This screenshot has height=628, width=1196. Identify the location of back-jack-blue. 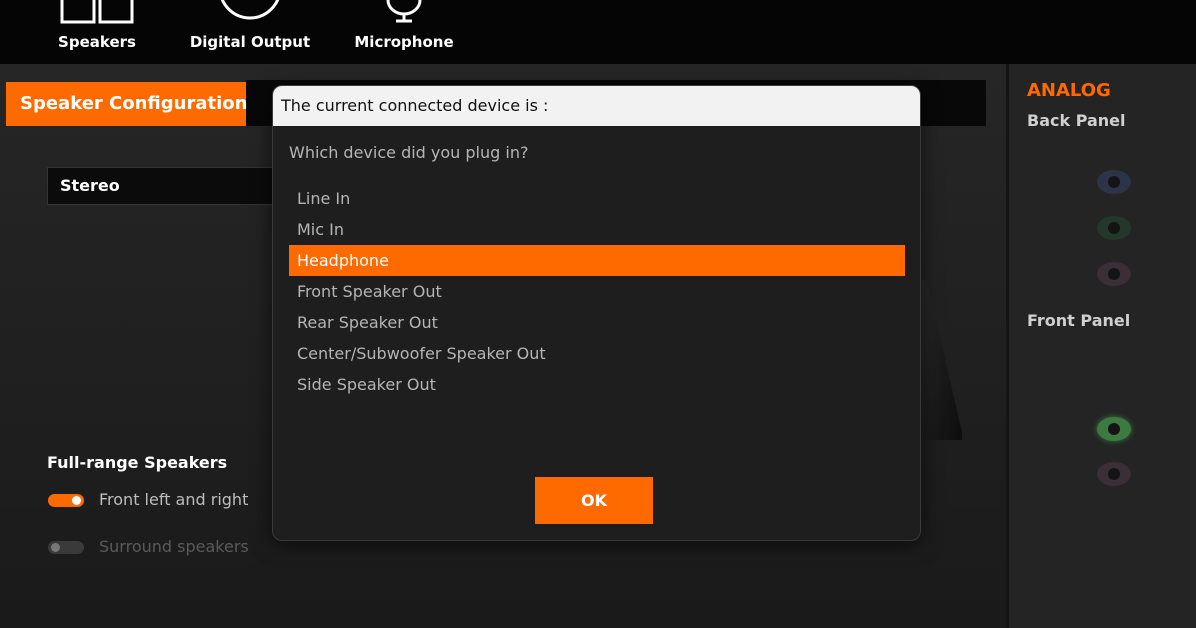
(1114, 182).